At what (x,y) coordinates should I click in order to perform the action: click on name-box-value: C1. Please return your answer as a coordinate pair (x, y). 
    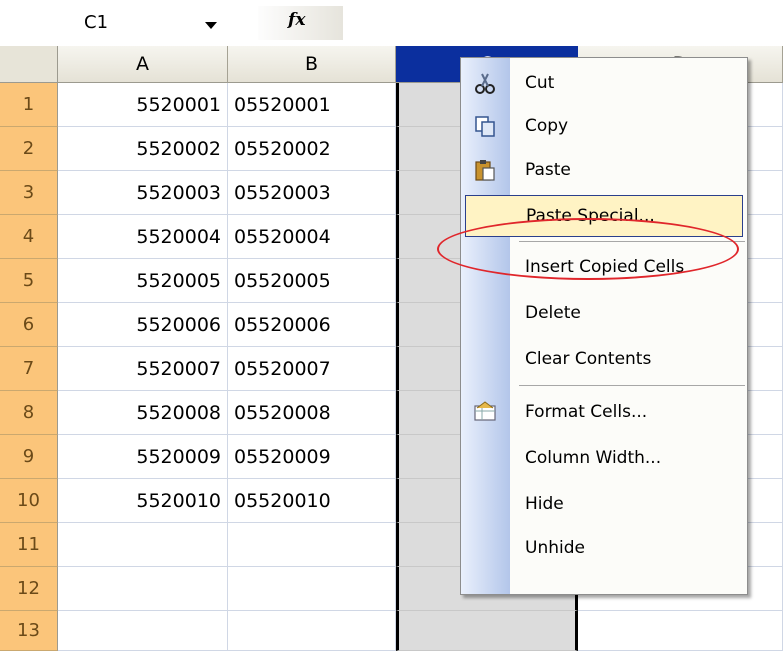
    Looking at the image, I should click on (96, 22).